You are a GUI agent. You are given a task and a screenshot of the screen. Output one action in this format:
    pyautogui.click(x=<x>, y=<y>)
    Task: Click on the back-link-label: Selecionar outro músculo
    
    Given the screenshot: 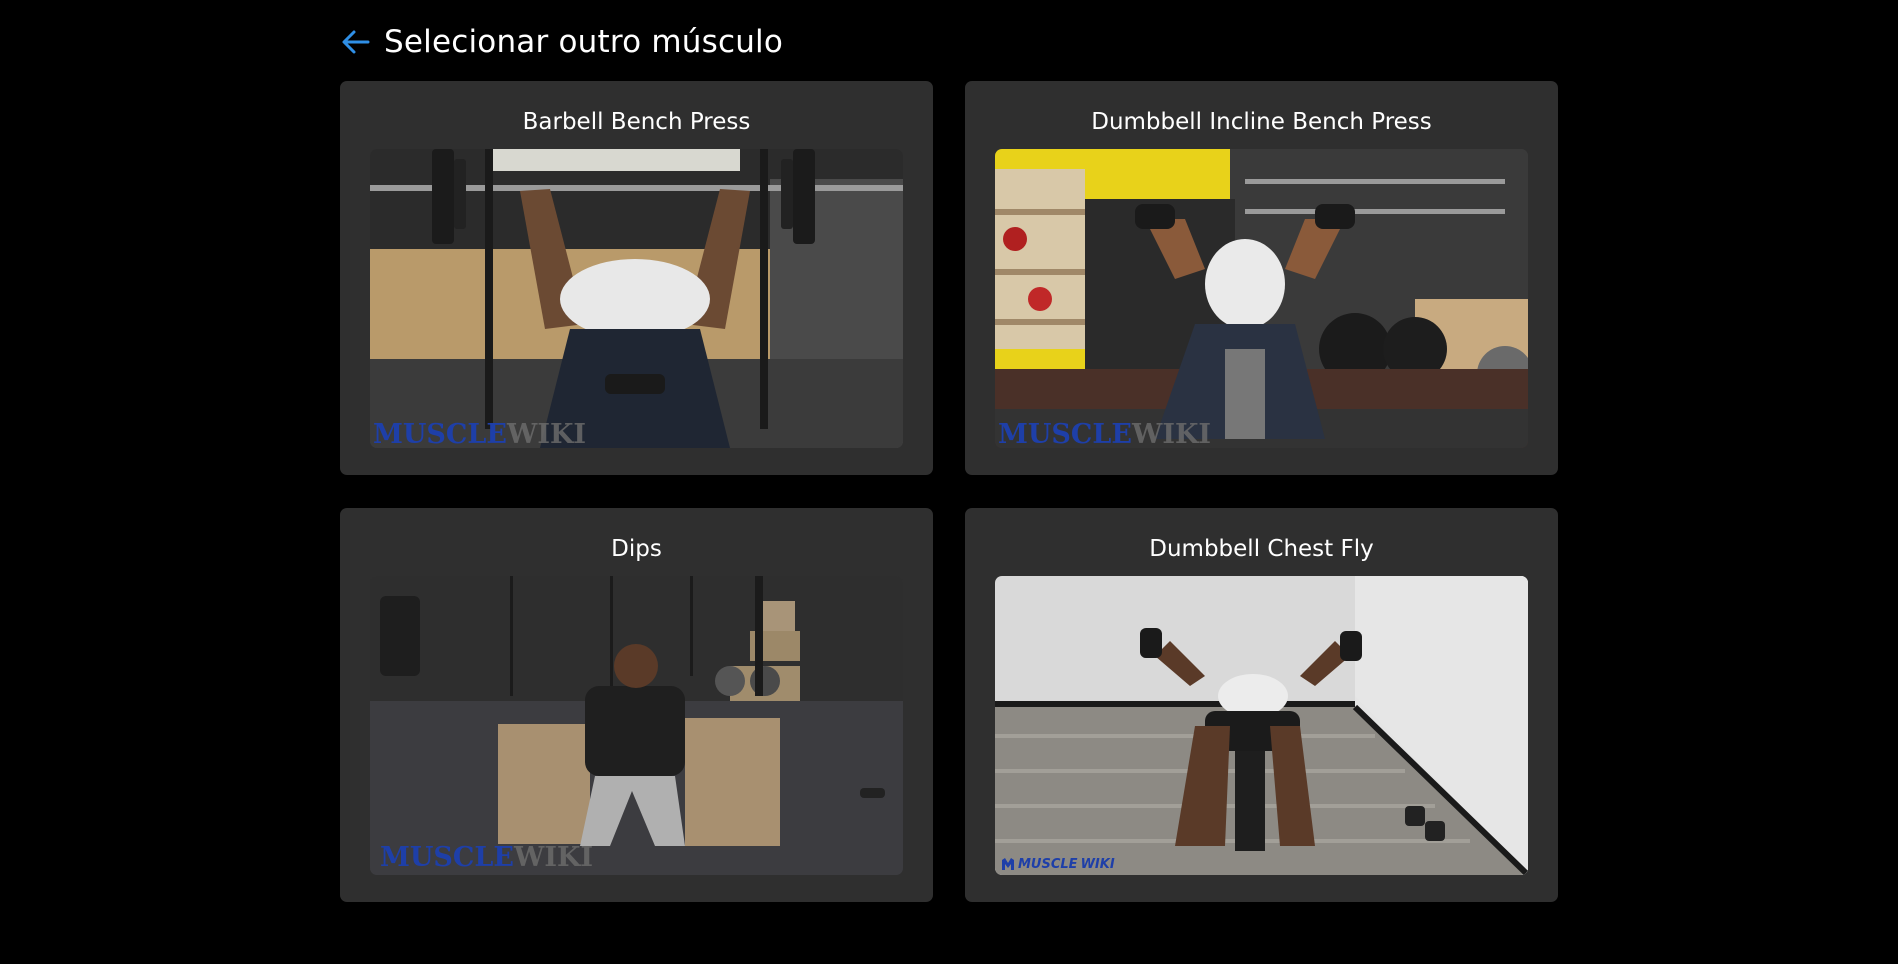 What is the action you would take?
    pyautogui.click(x=584, y=42)
    